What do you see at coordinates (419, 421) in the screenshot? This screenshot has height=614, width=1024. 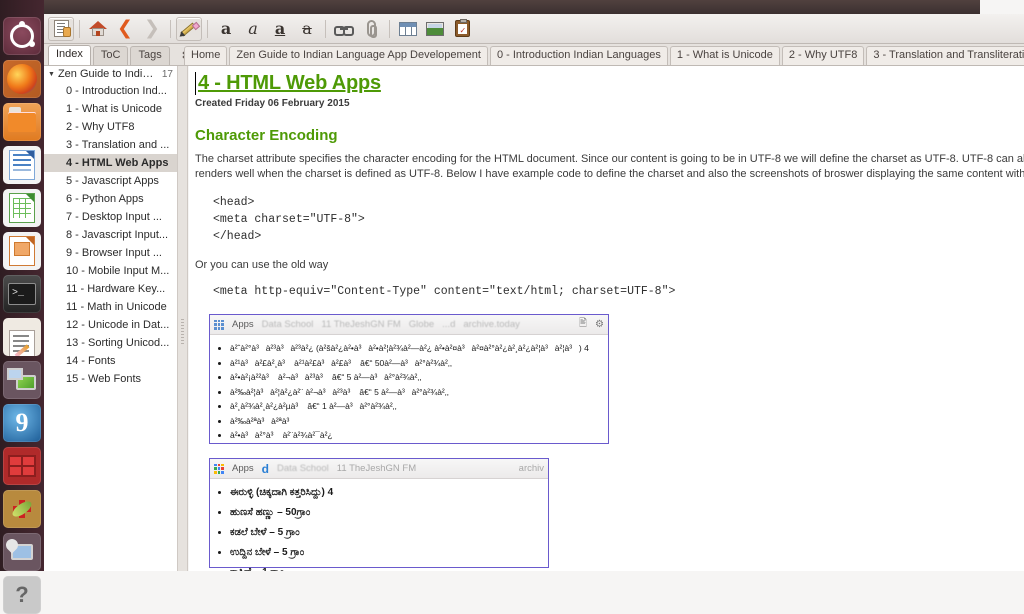 I see `list-item: à²‰à²ªà³à²ªà³` at bounding box center [419, 421].